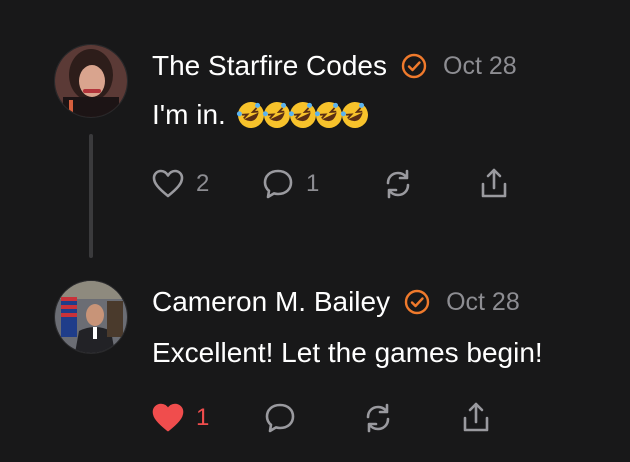  I want to click on post-text: I'm in., so click(261, 115).